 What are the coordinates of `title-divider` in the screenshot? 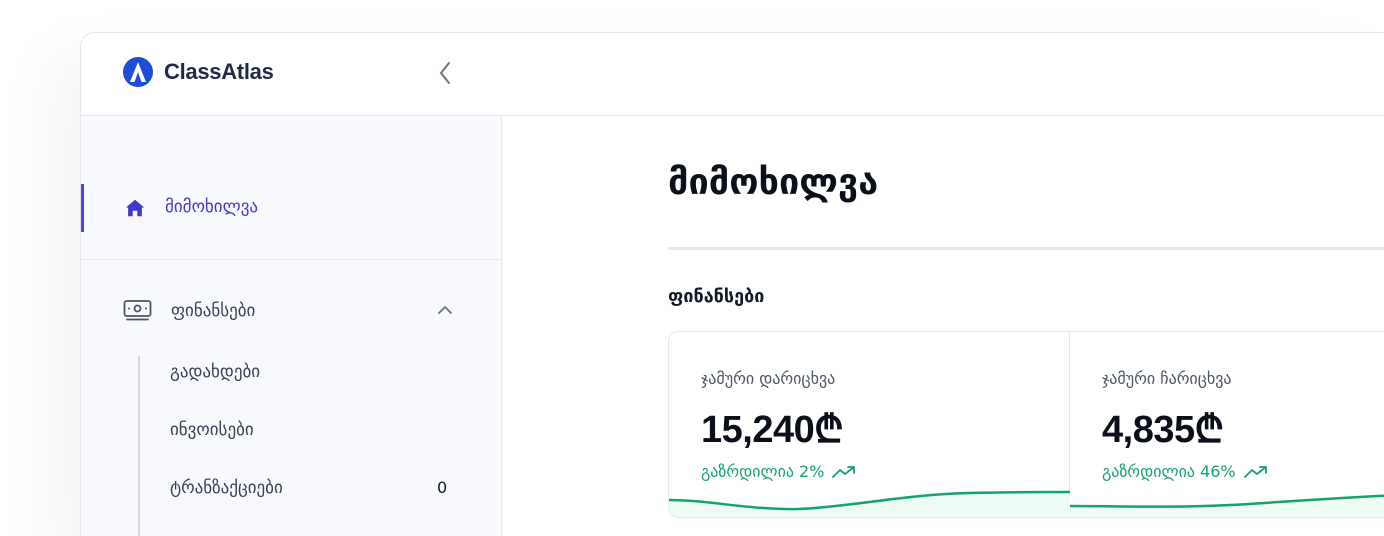 It's located at (1026, 248).